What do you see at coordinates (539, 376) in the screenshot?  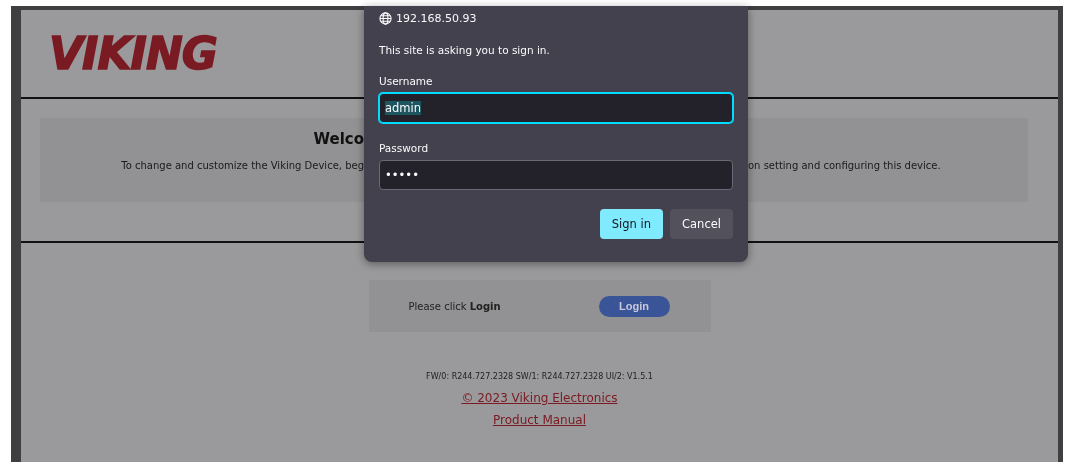 I see `version-text: FW/0: R244.727.2328 SW/1: R244.727.2328 UI/2: V1.5.1` at bounding box center [539, 376].